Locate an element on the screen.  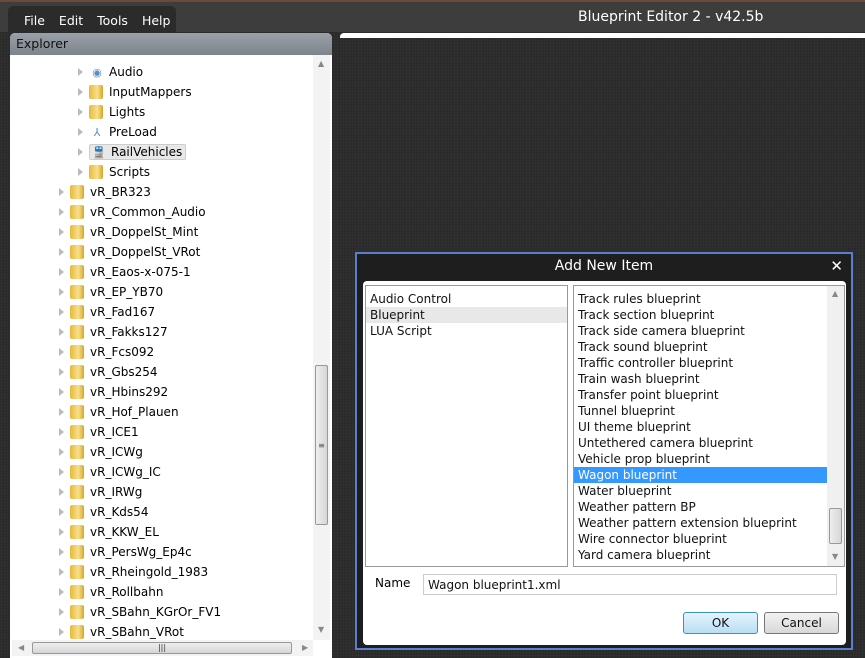
tree-item: vR_KKW_EL is located at coordinates (109, 532).